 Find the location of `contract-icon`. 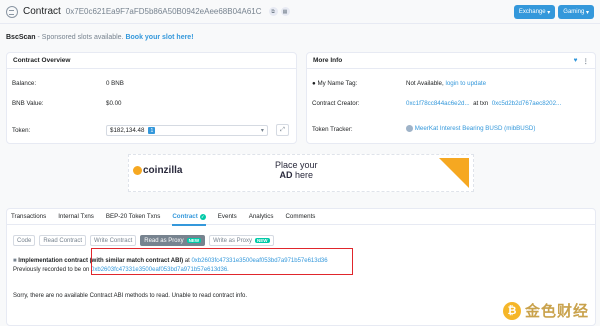

contract-icon is located at coordinates (12, 11).